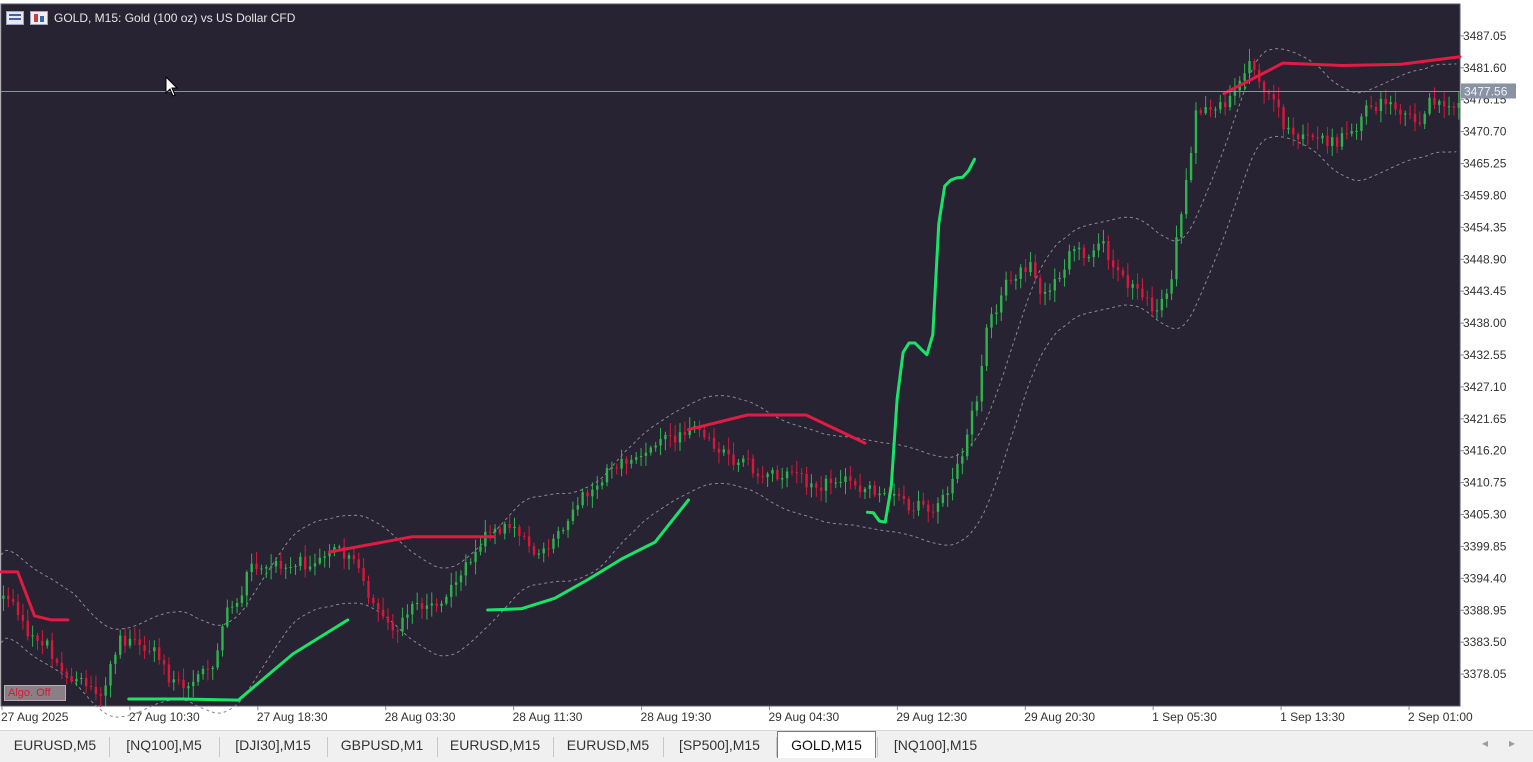 This screenshot has width=1533, height=762. What do you see at coordinates (35, 693) in the screenshot?
I see `algo-trading-status-badge: Algo. Off` at bounding box center [35, 693].